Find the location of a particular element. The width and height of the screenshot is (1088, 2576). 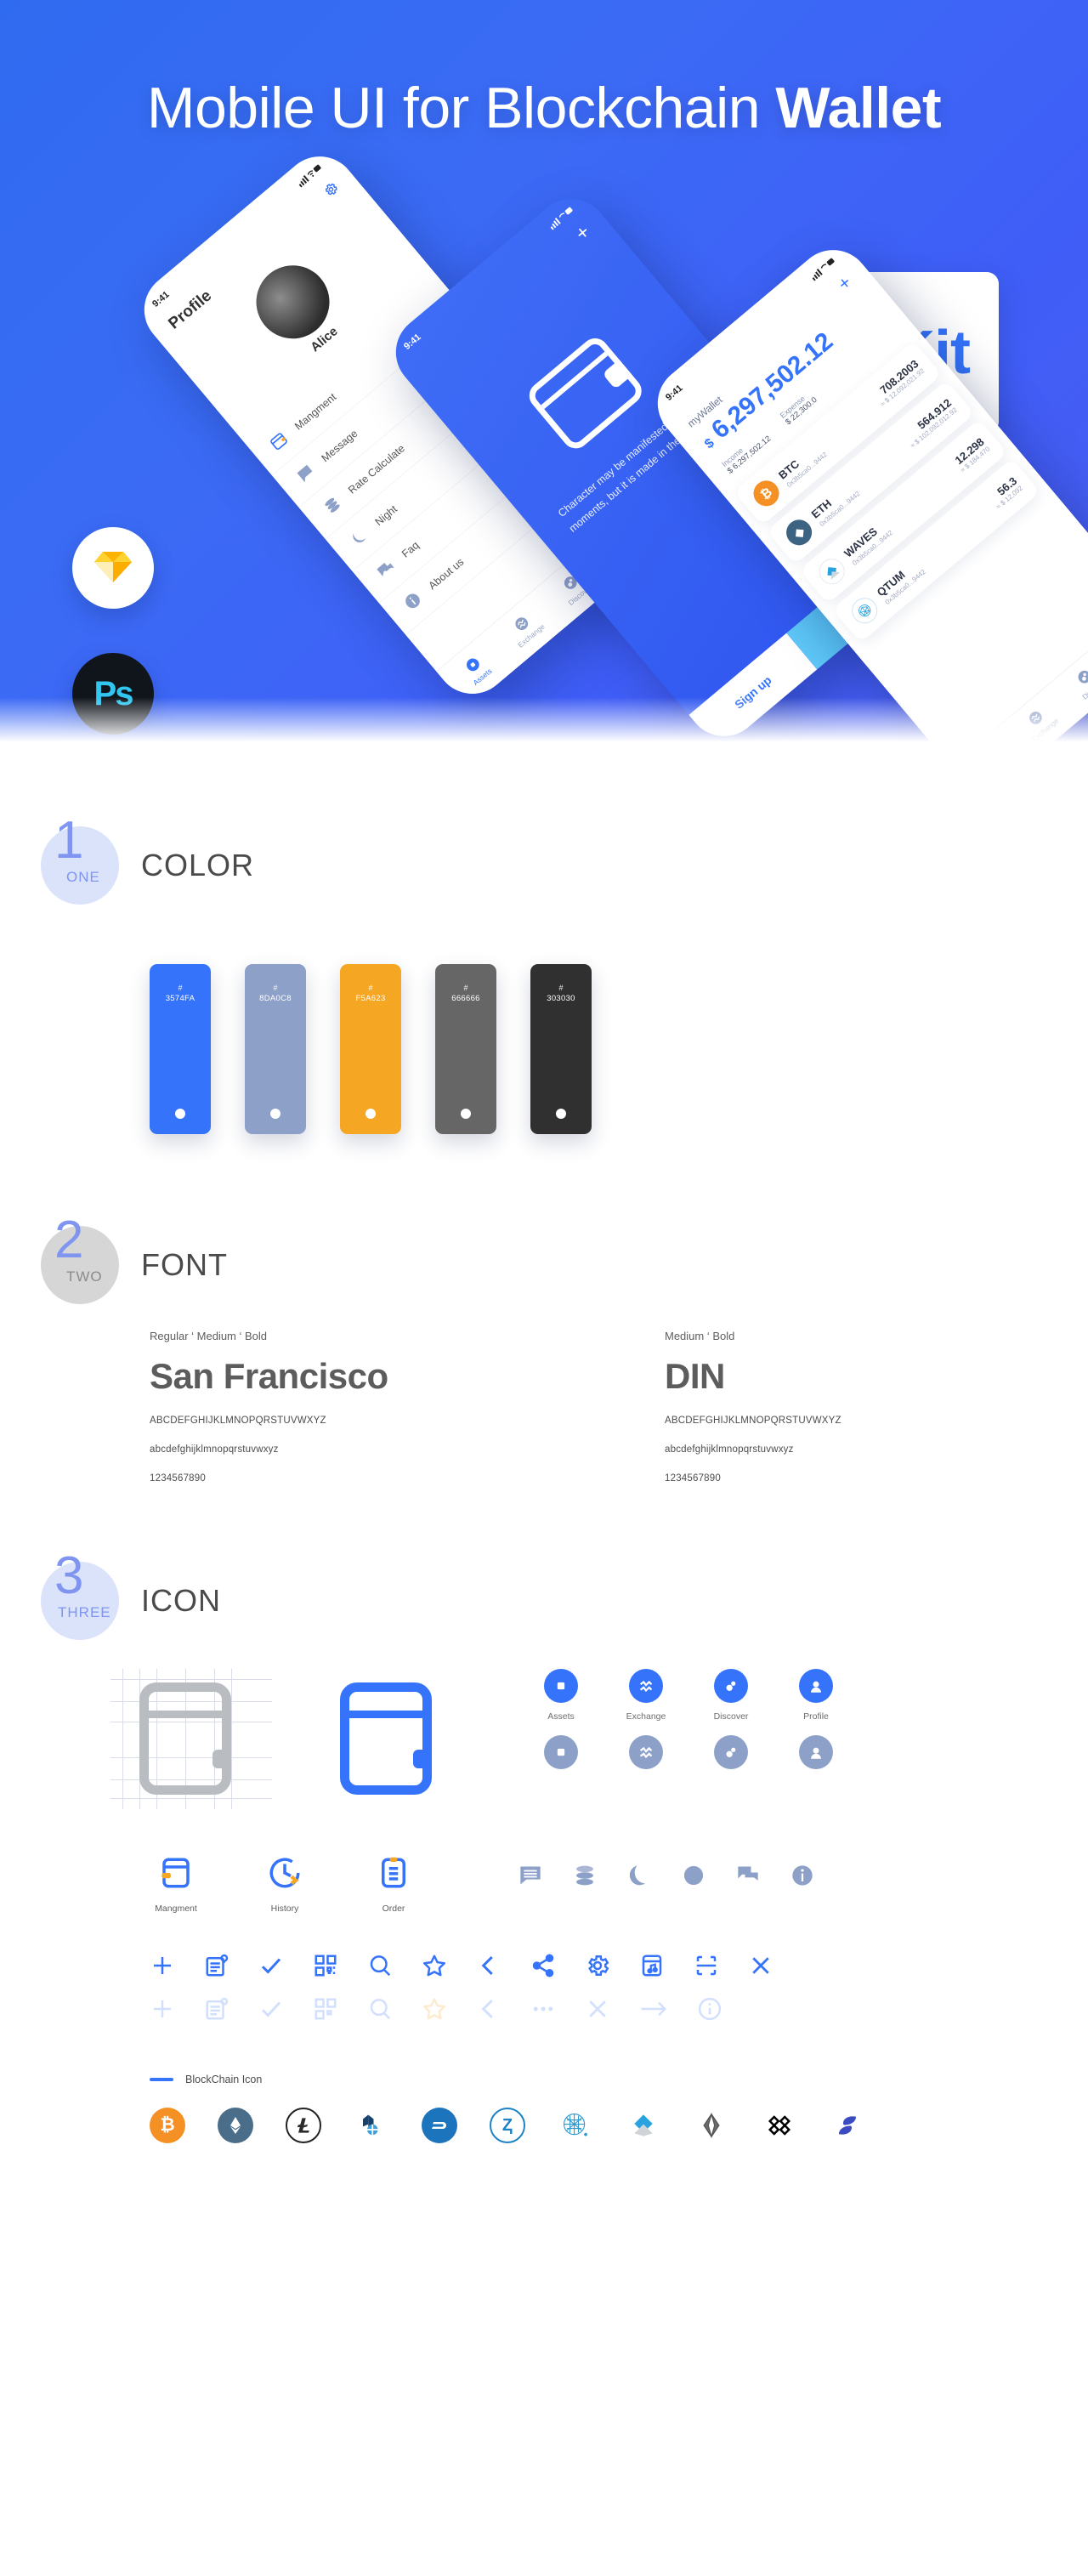

color-swatch: # 666666 is located at coordinates (465, 1049).